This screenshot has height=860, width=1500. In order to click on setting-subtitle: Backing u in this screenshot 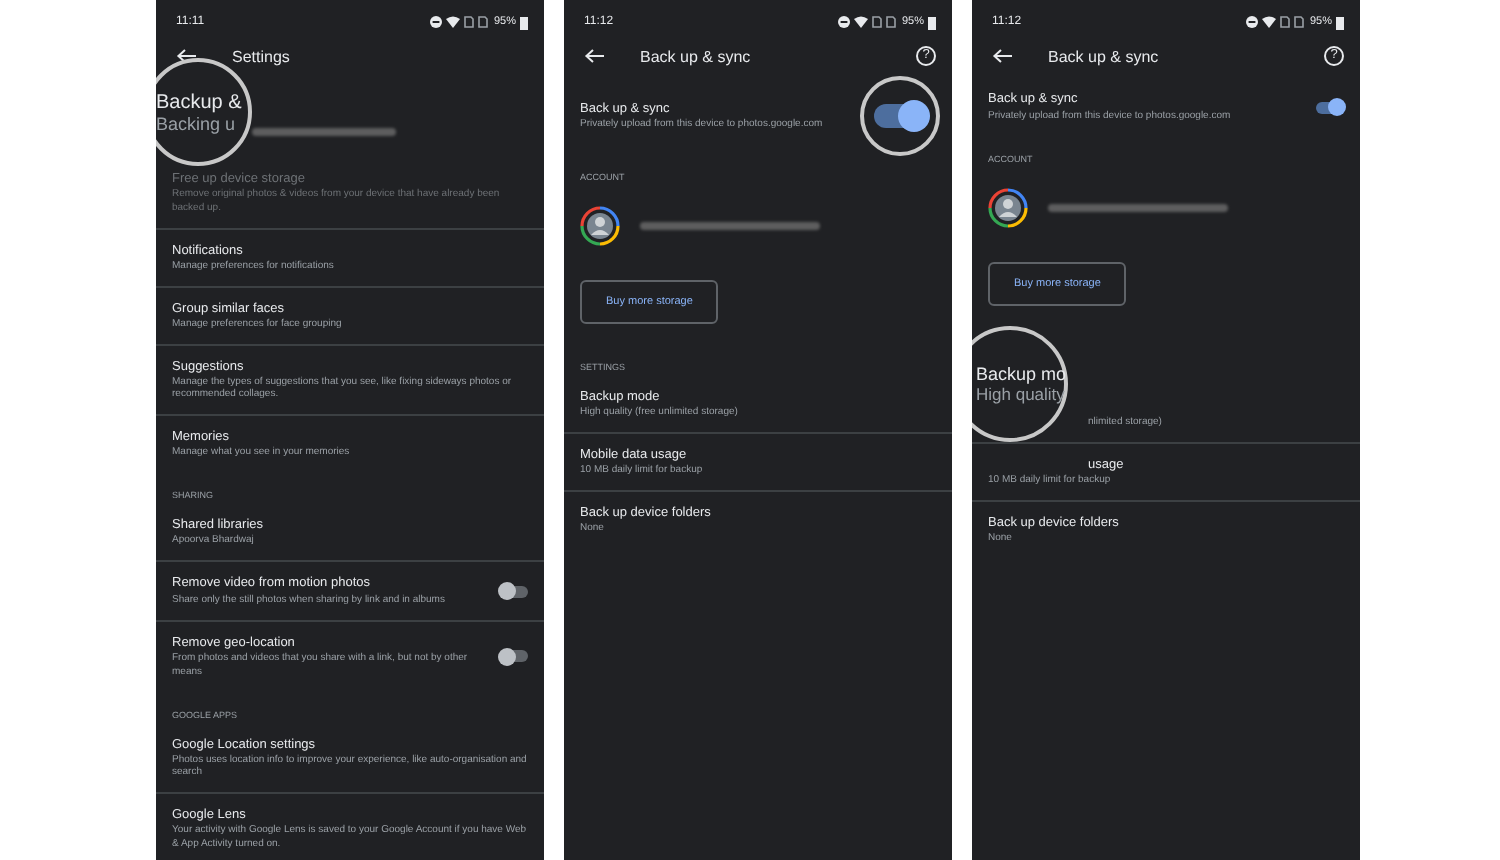, I will do `click(197, 123)`.